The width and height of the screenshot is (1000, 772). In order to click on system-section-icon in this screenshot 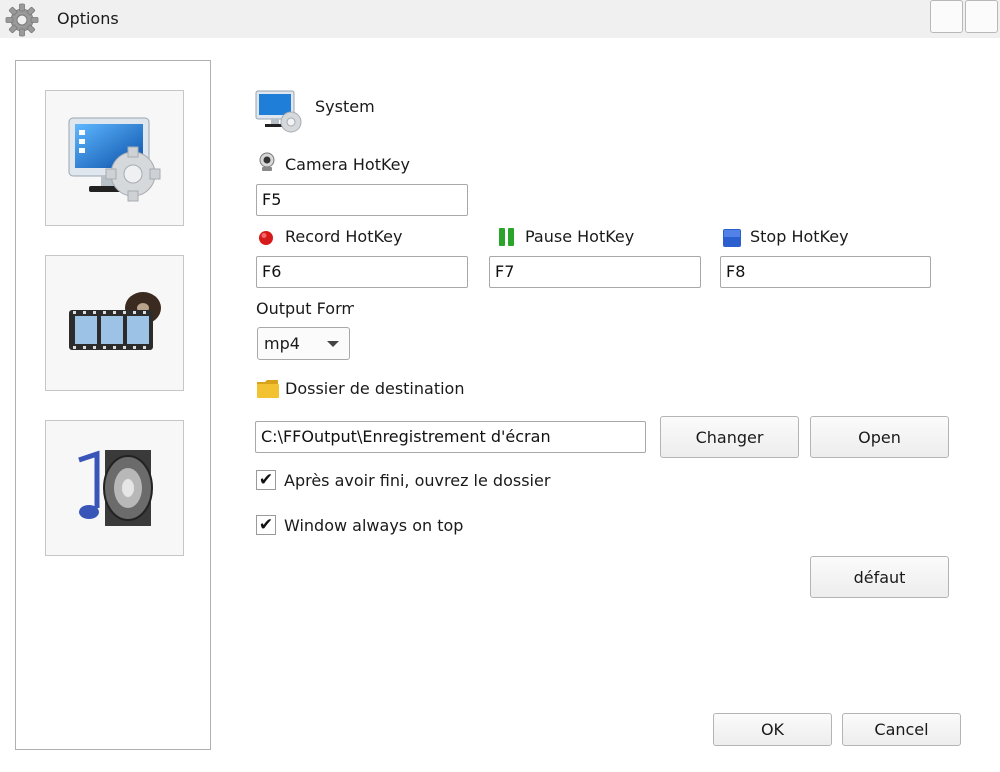, I will do `click(279, 114)`.